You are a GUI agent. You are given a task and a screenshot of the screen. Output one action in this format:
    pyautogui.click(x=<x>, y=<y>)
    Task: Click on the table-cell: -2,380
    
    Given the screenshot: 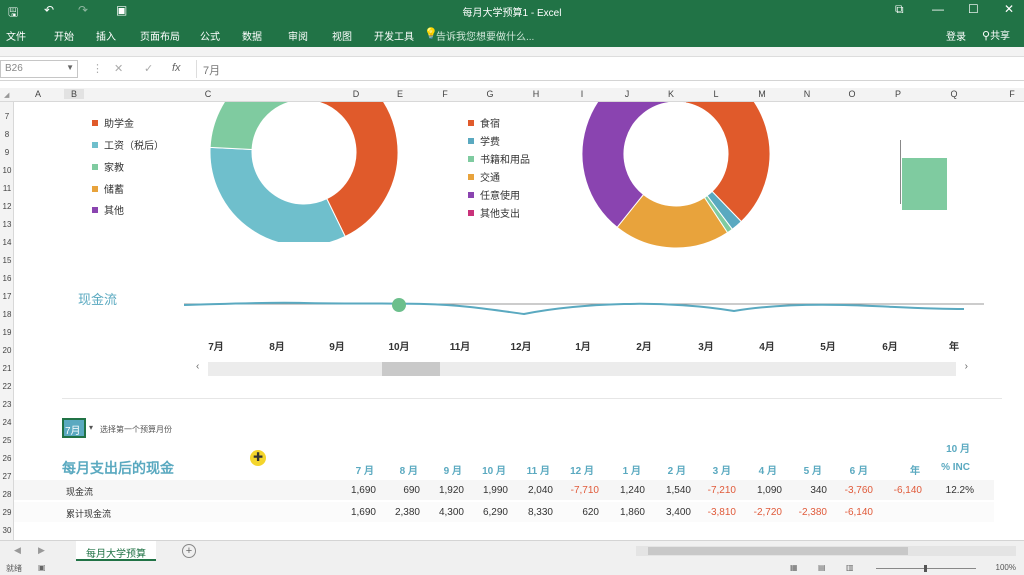 What is the action you would take?
    pyautogui.click(x=805, y=512)
    